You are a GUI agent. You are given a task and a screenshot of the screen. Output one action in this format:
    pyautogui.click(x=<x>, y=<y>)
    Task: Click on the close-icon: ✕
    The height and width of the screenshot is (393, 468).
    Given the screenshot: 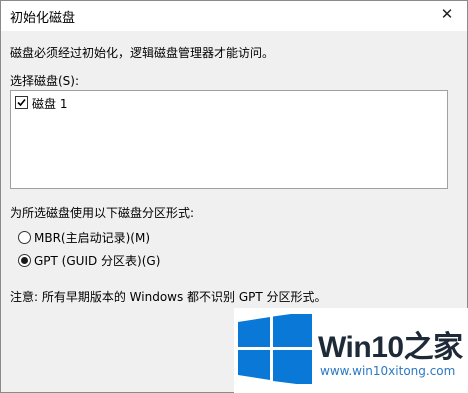 What is the action you would take?
    pyautogui.click(x=447, y=14)
    